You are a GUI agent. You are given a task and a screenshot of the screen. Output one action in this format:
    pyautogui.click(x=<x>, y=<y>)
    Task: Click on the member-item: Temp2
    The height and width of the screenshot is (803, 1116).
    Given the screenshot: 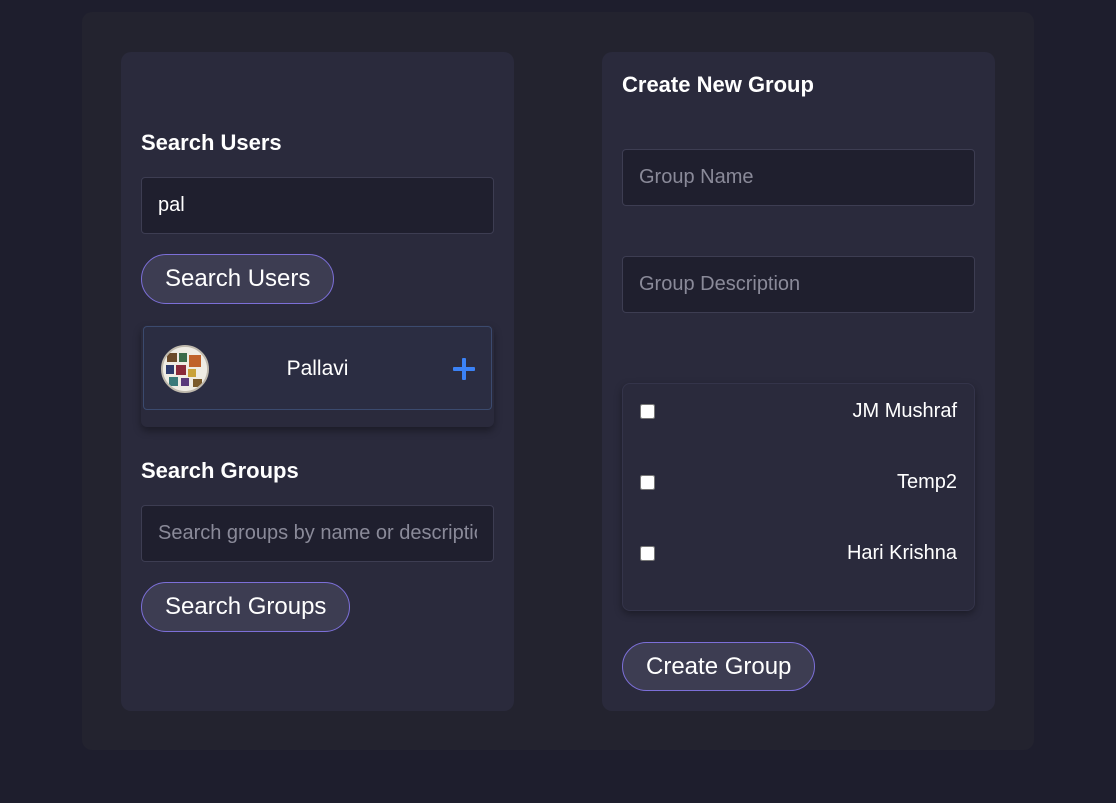 What is the action you would take?
    pyautogui.click(x=798, y=483)
    